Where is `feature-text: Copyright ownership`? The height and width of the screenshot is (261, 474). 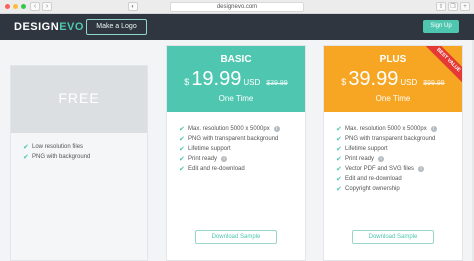
feature-text: Copyright ownership is located at coordinates (372, 189).